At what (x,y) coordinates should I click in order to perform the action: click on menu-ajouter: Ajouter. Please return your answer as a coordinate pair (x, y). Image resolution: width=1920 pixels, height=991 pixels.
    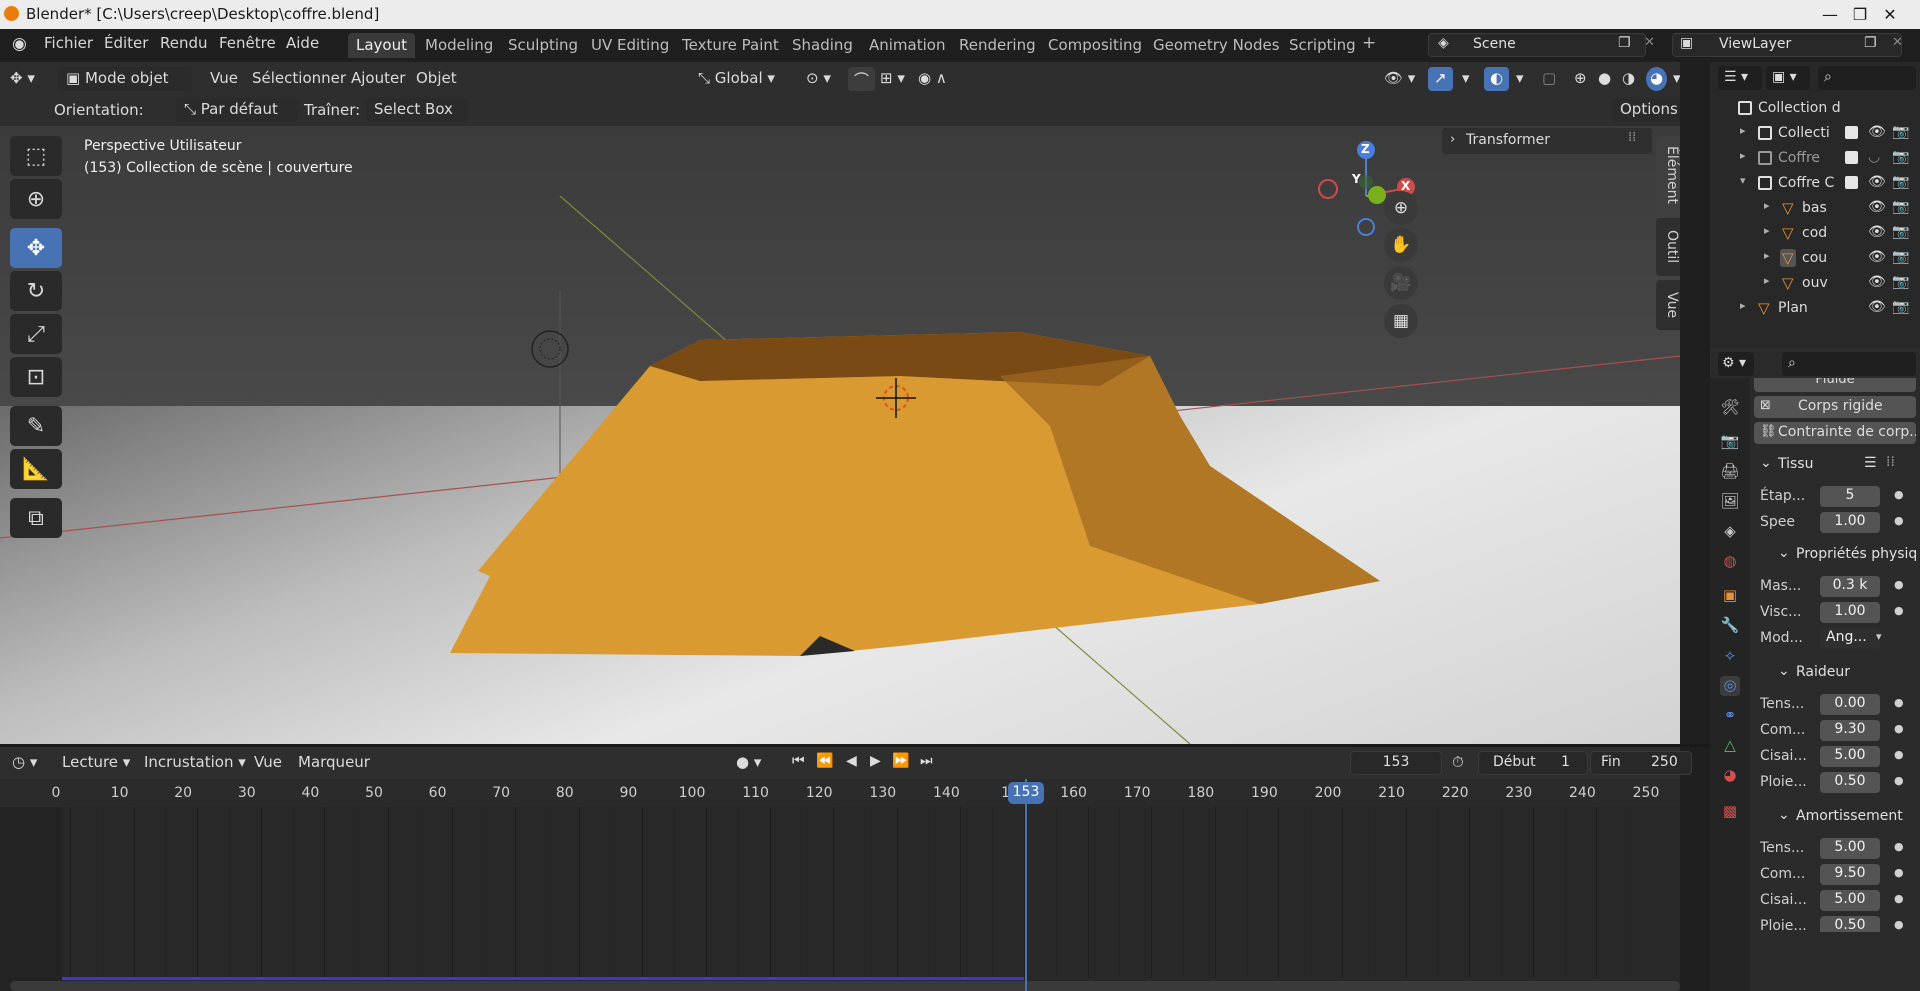
    Looking at the image, I should click on (378, 79).